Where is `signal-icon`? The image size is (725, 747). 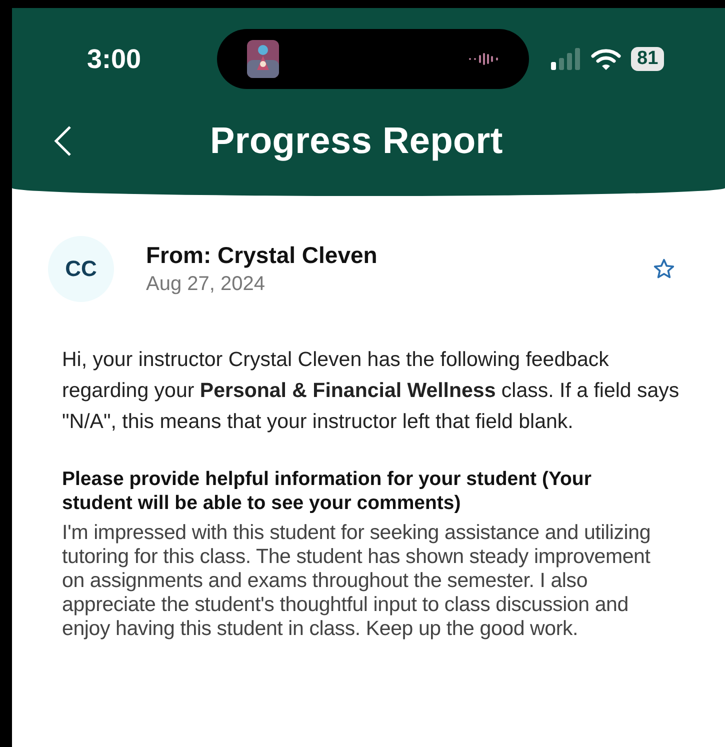 signal-icon is located at coordinates (566, 59).